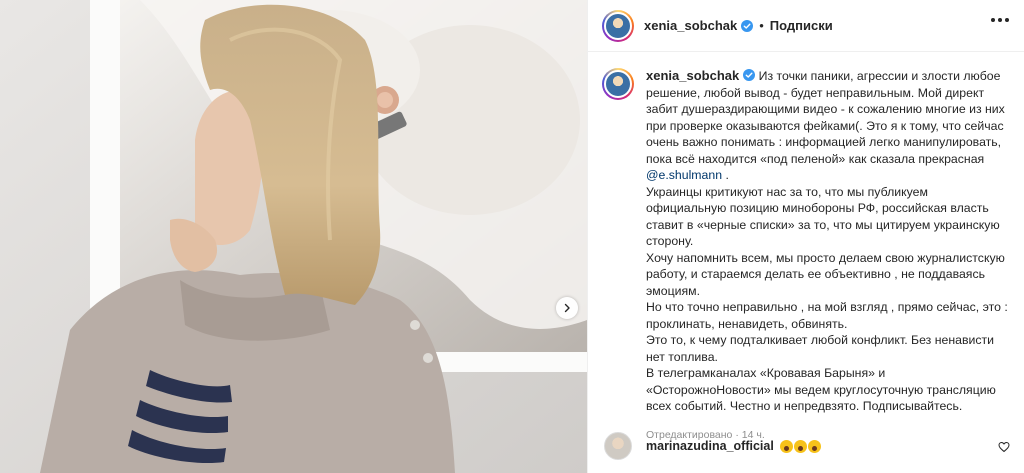  I want to click on chevron-right-icon, so click(567, 308).